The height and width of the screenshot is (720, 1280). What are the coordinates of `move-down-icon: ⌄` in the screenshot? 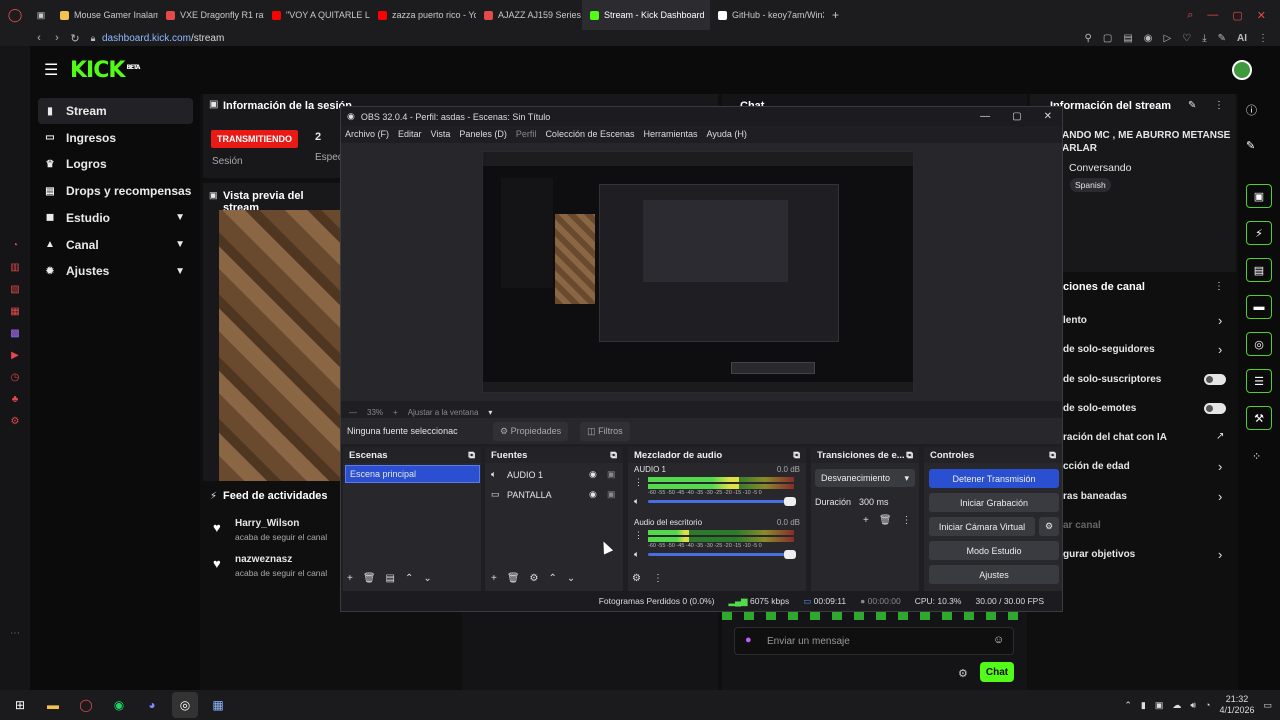 It's located at (427, 578).